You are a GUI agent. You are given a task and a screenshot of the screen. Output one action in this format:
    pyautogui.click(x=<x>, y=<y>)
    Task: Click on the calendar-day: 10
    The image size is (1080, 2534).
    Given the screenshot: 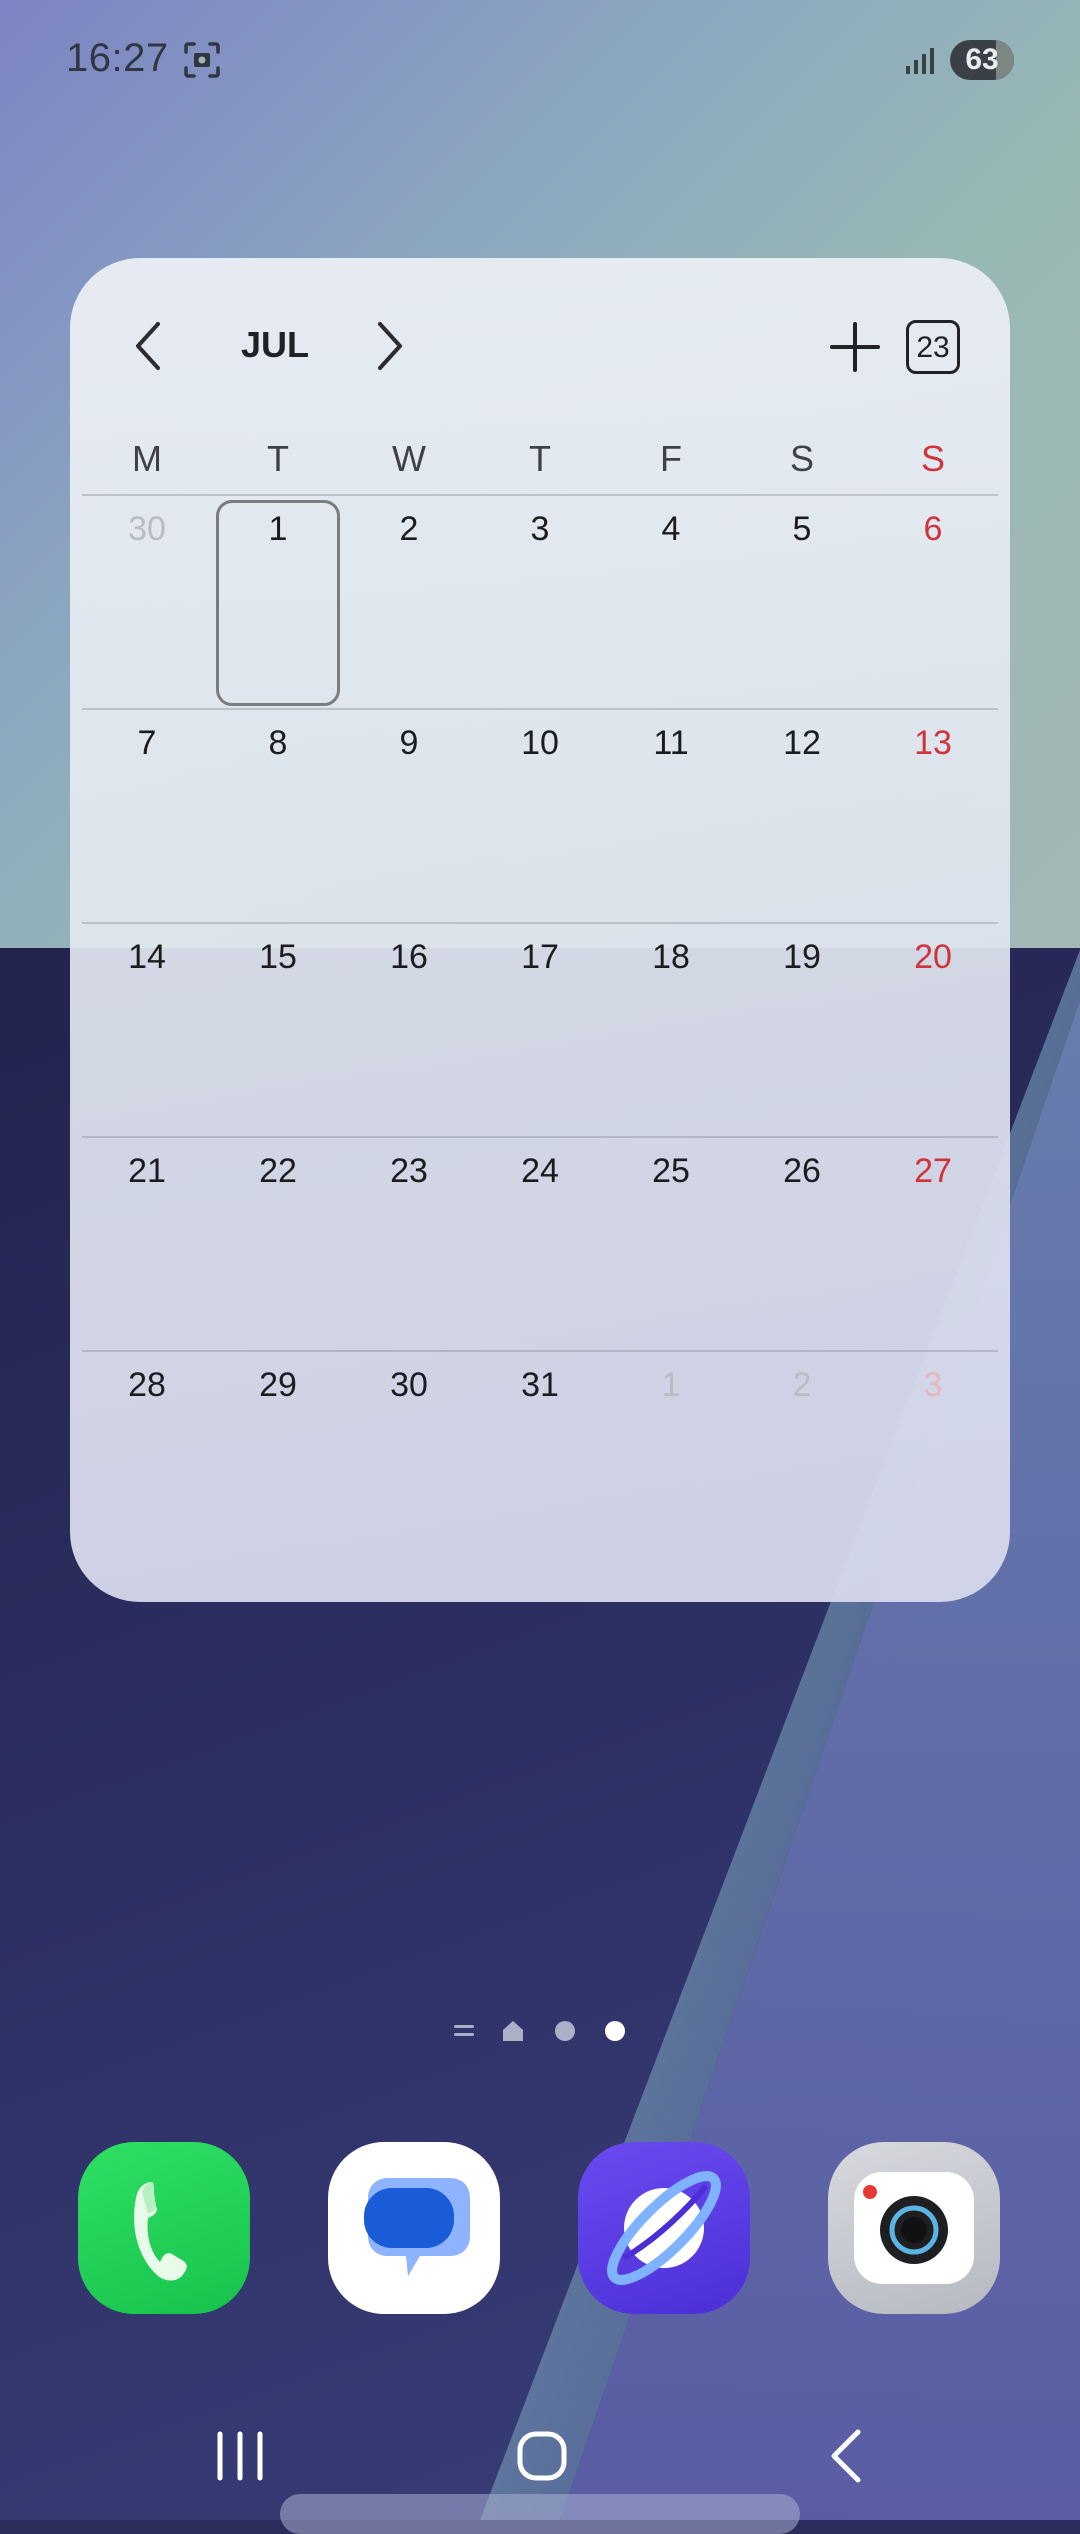 What is the action you would take?
    pyautogui.click(x=540, y=743)
    